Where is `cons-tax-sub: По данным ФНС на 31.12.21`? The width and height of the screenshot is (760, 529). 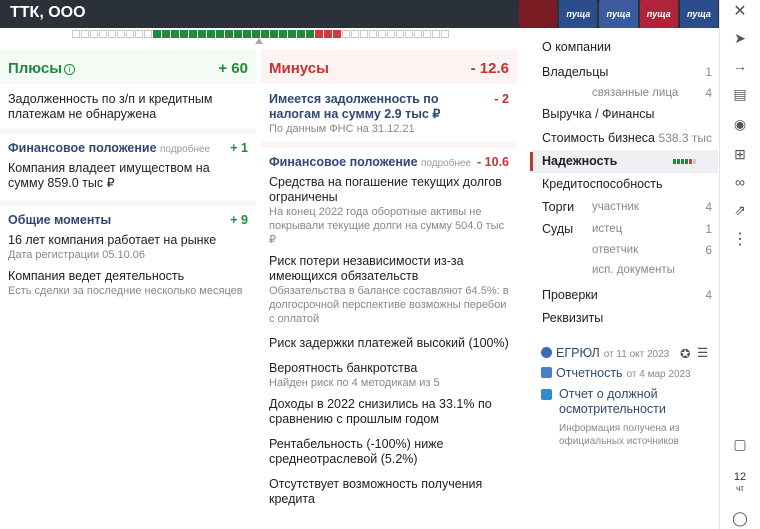
cons-tax-sub: По данным ФНС на 31.12.21 is located at coordinates (342, 129).